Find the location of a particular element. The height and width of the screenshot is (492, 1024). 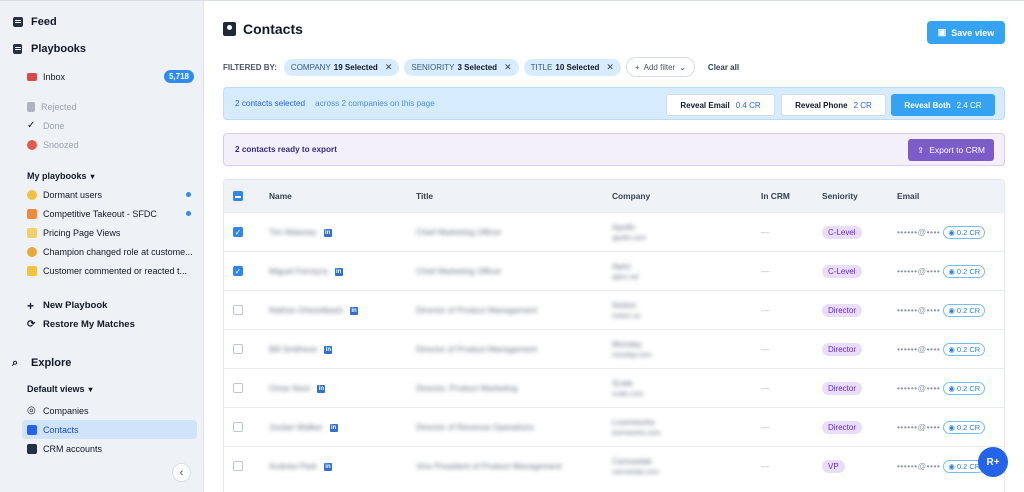

collapse-sidebar-button: ‹ is located at coordinates (181, 472).